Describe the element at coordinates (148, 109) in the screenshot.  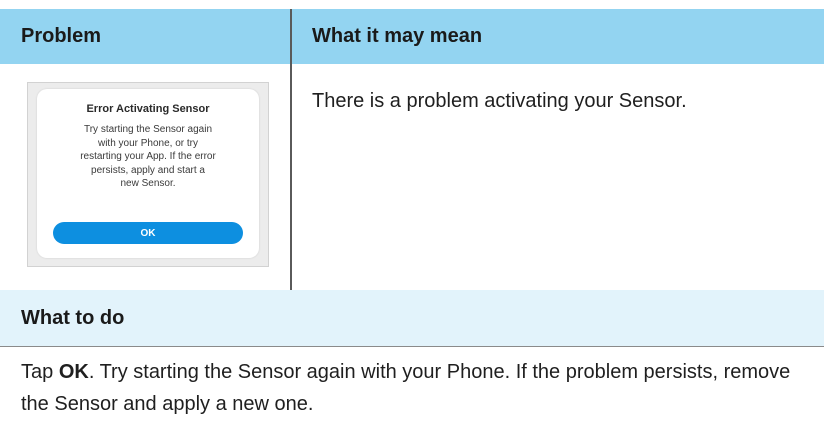
I see `dialog-title: Error Activating Sensor` at that location.